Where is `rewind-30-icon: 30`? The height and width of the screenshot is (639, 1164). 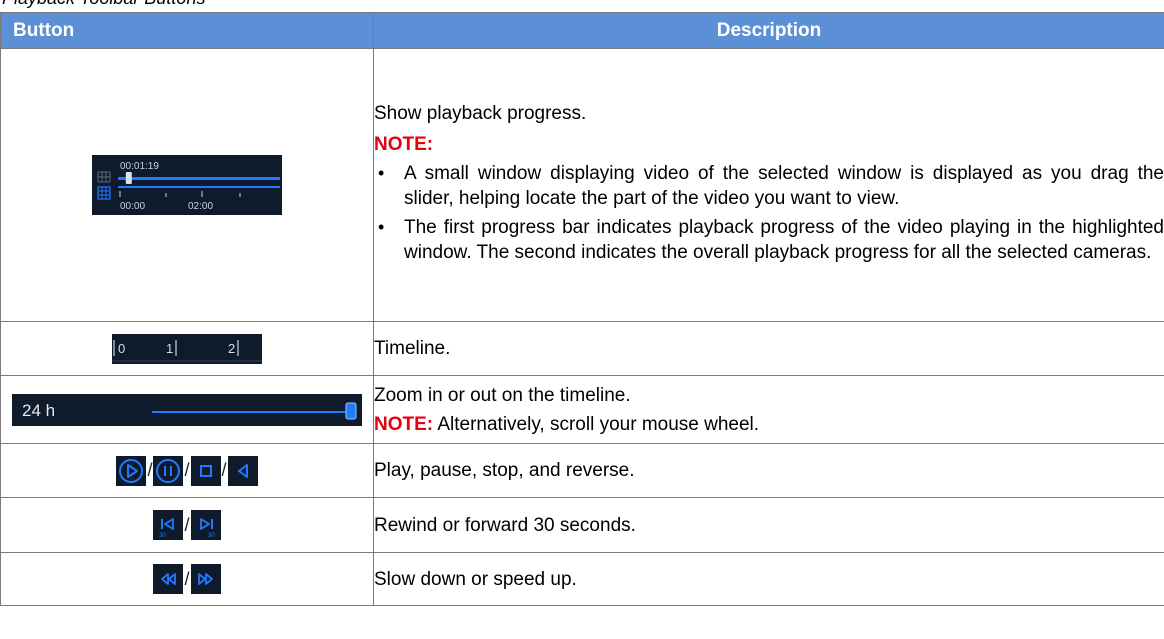
rewind-30-icon: 30 is located at coordinates (168, 525).